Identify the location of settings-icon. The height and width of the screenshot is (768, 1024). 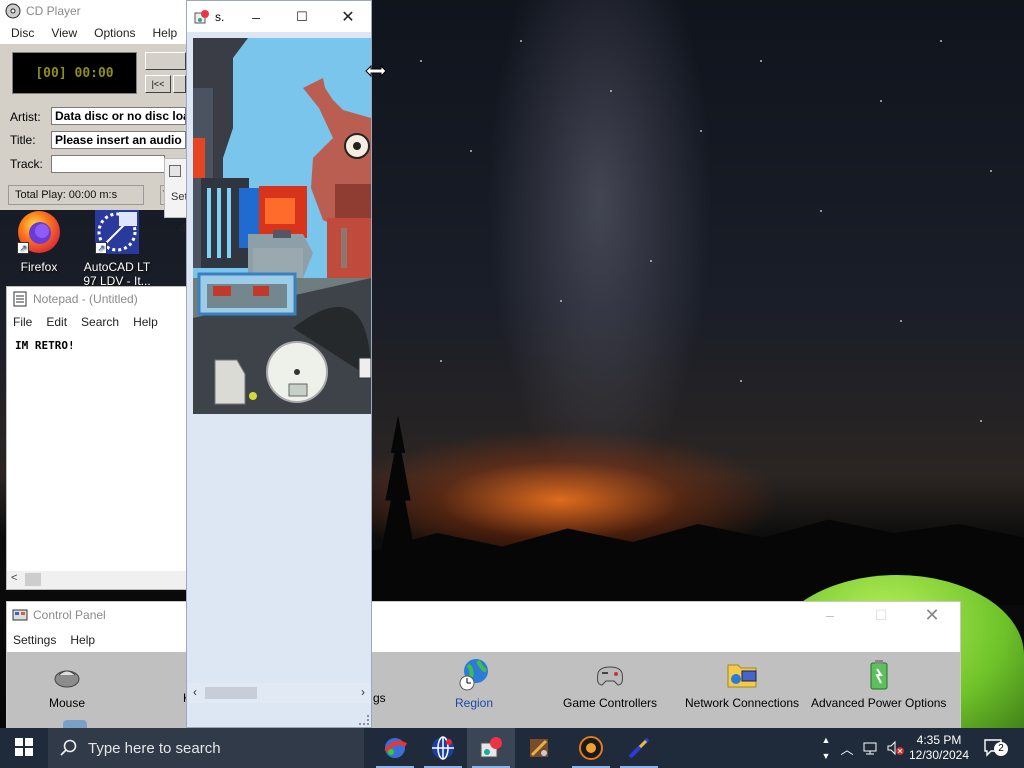
(539, 748).